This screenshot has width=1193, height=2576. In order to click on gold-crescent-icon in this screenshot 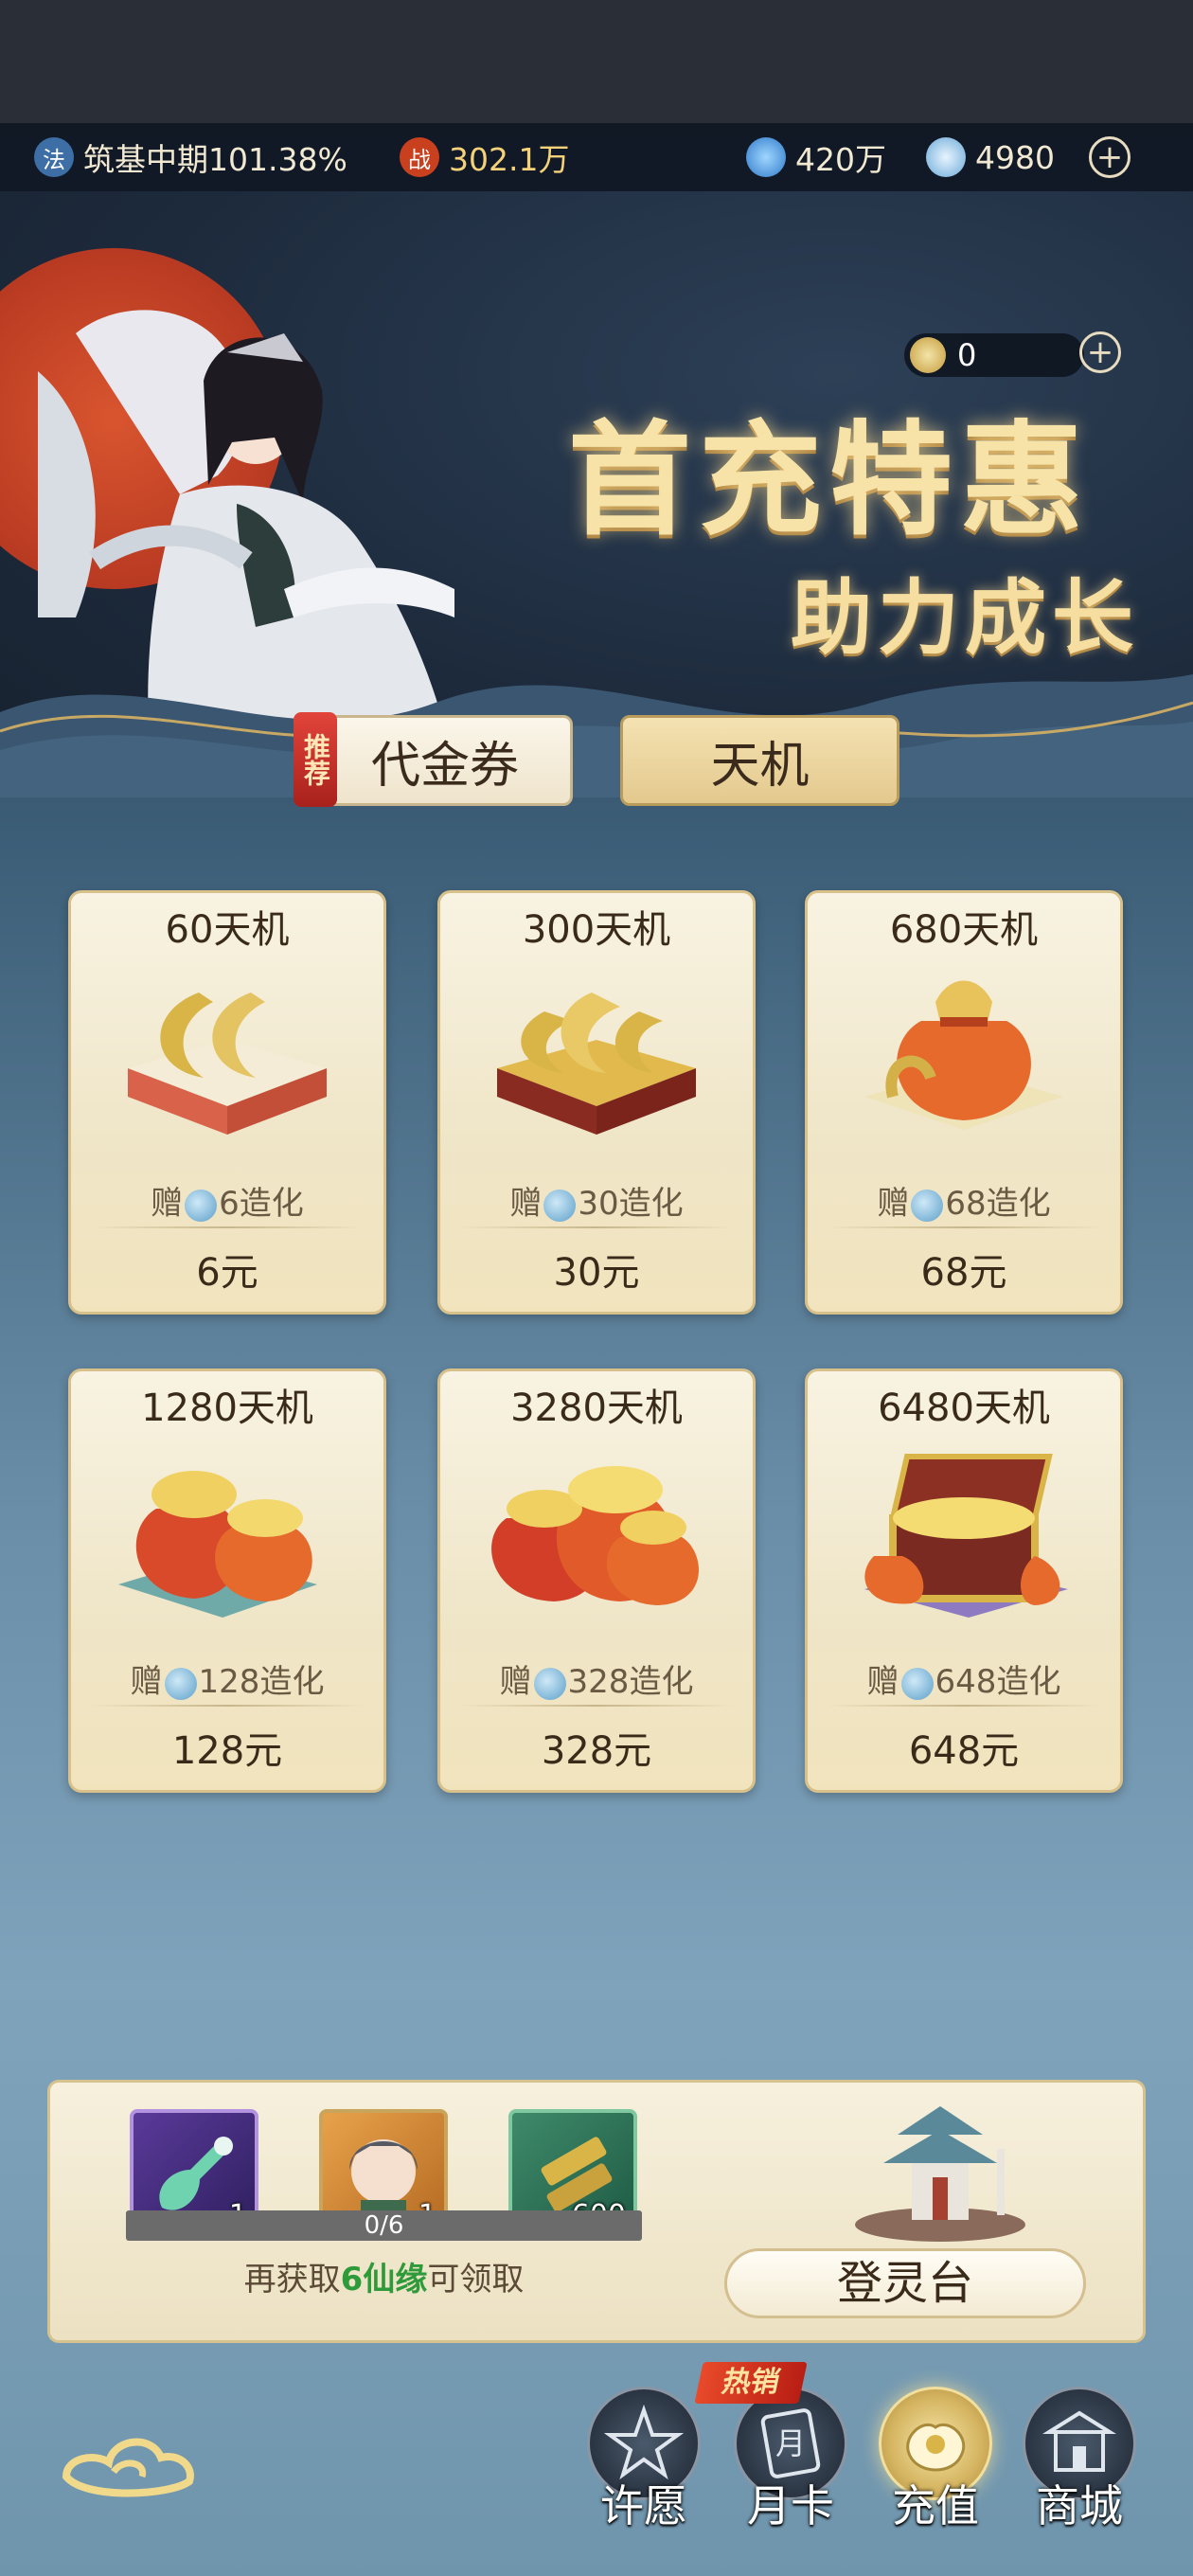, I will do `click(227, 1064)`.